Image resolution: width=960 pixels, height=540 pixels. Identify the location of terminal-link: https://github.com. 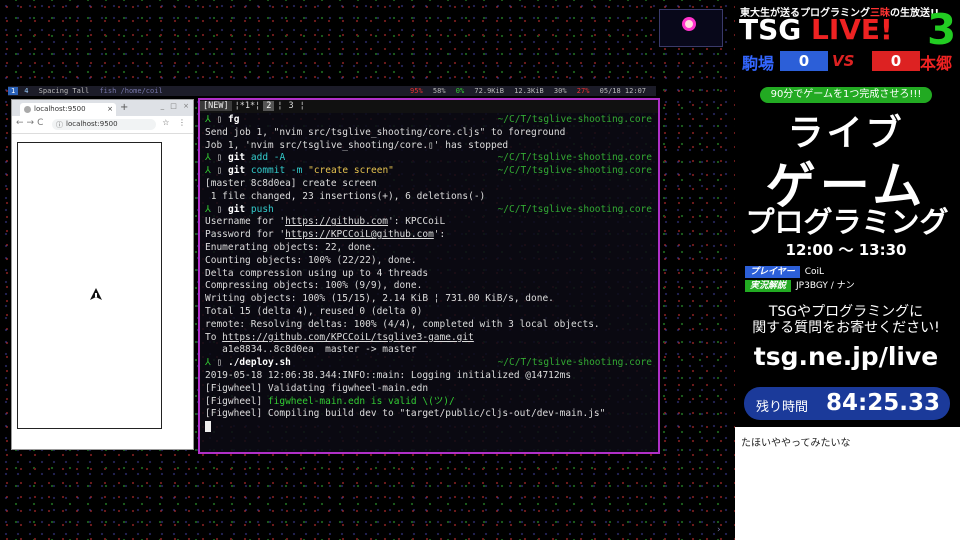
(337, 222).